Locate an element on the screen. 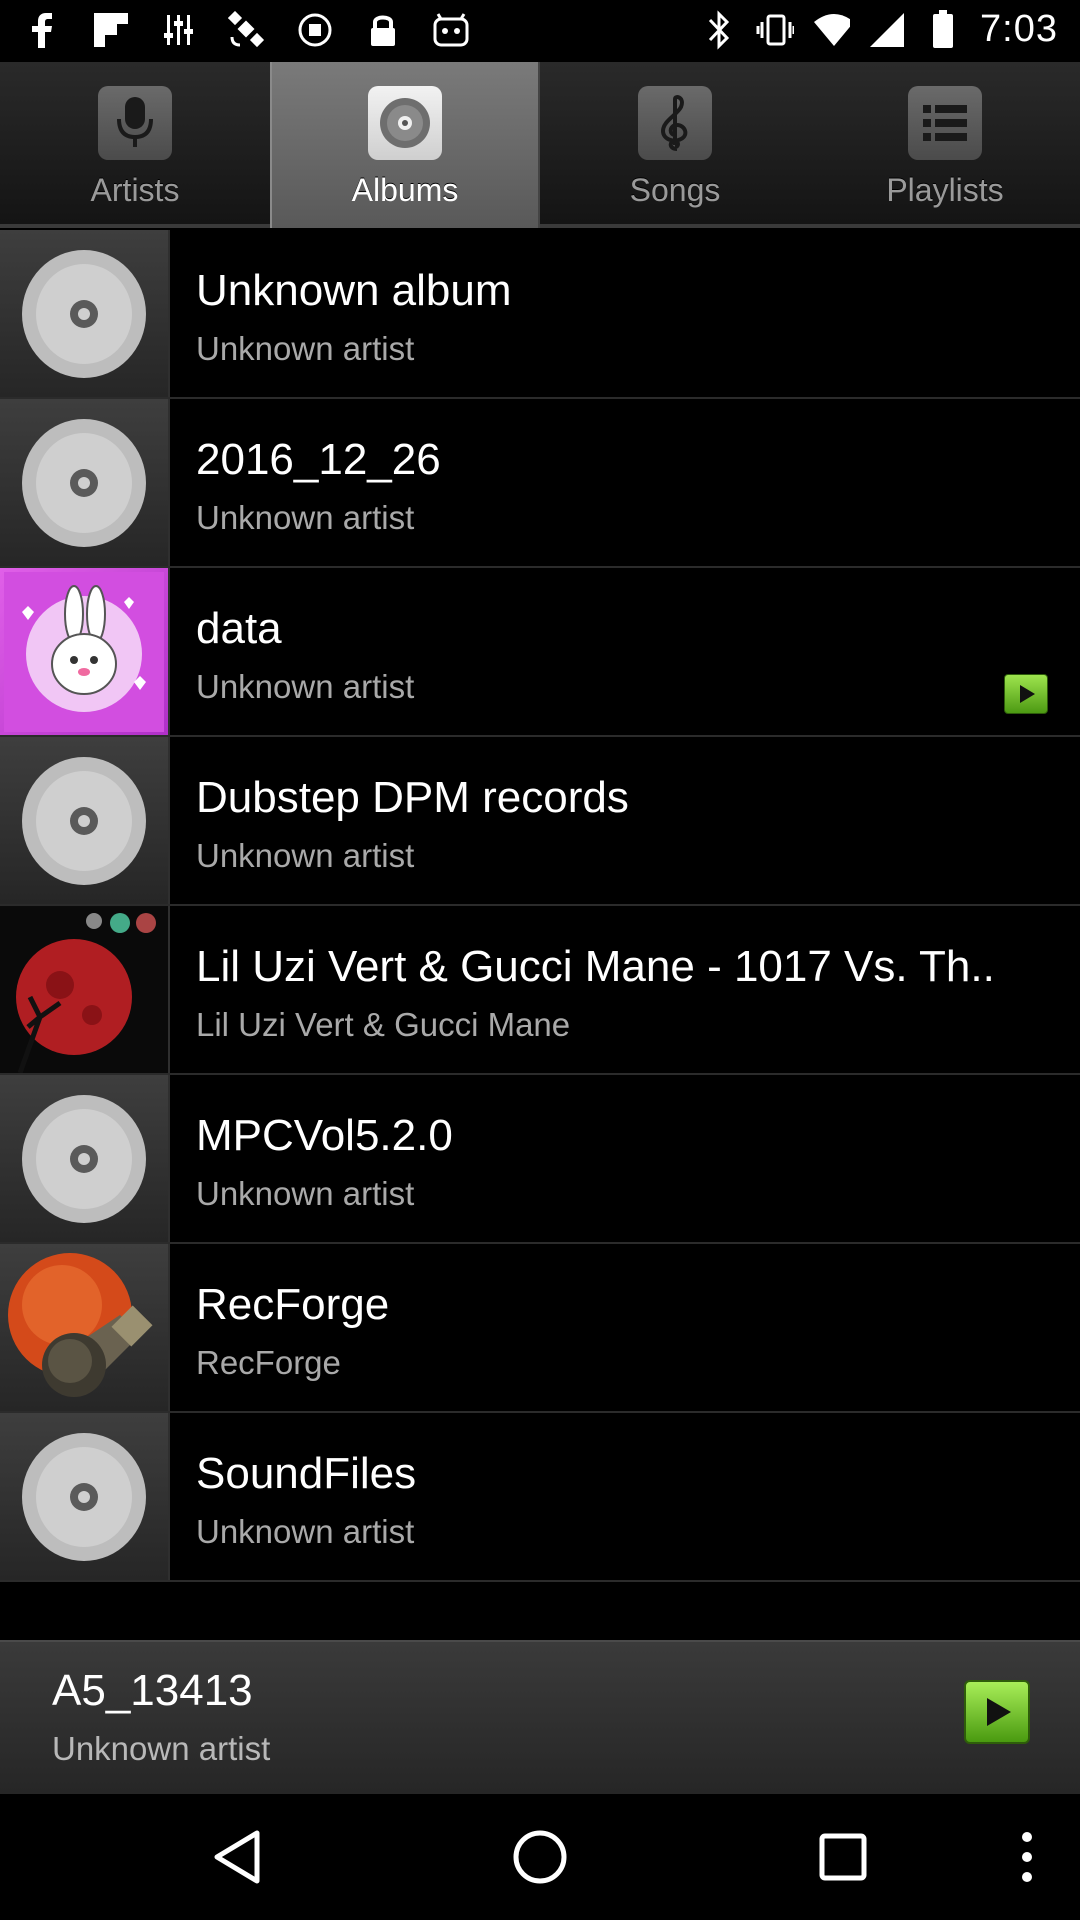  now-playing-bar: A5_13413 Unknown artist is located at coordinates (540, 1717).